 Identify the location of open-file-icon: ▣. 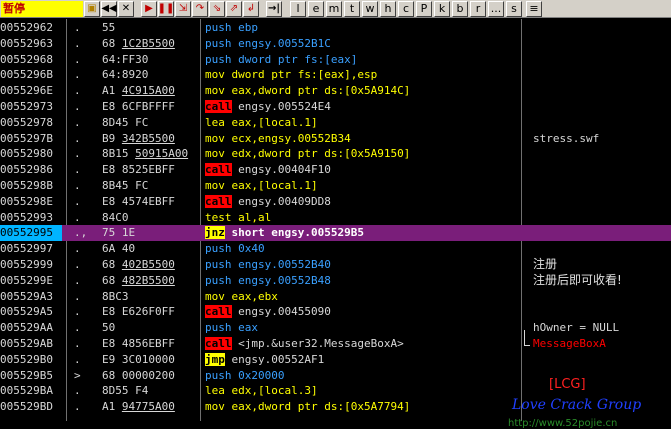
(92, 8).